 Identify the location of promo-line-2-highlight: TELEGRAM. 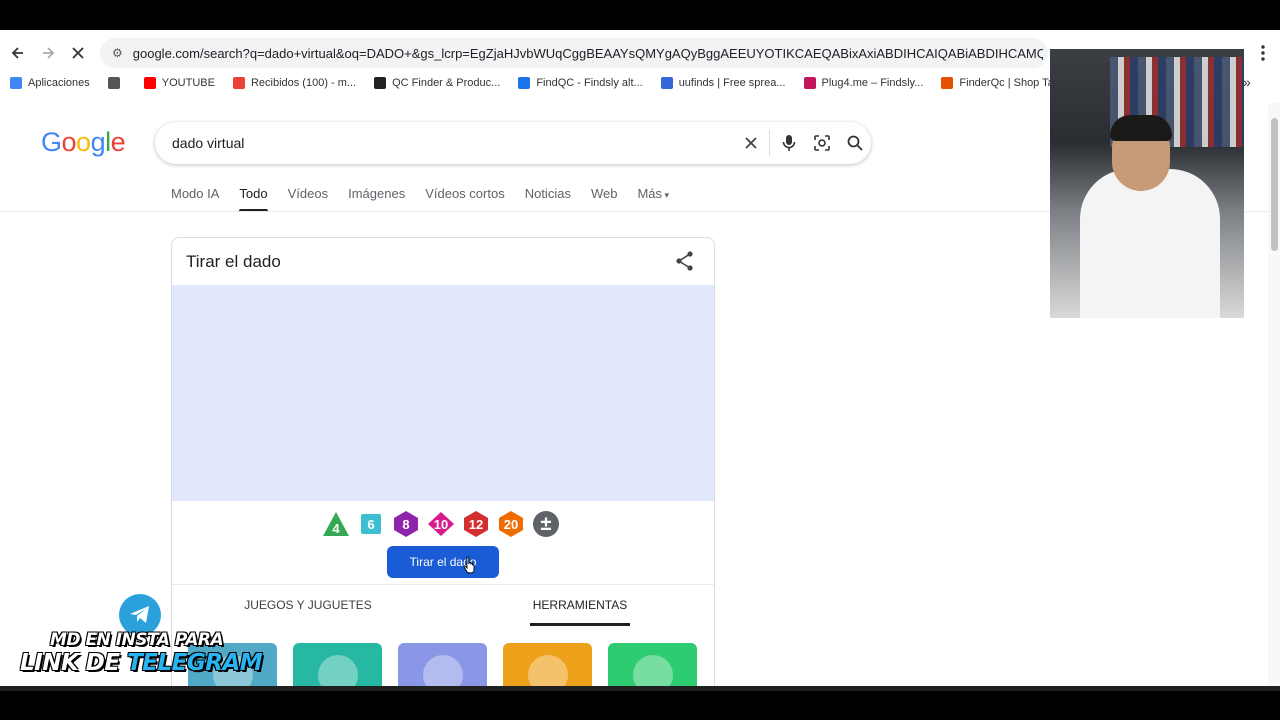
(195, 663).